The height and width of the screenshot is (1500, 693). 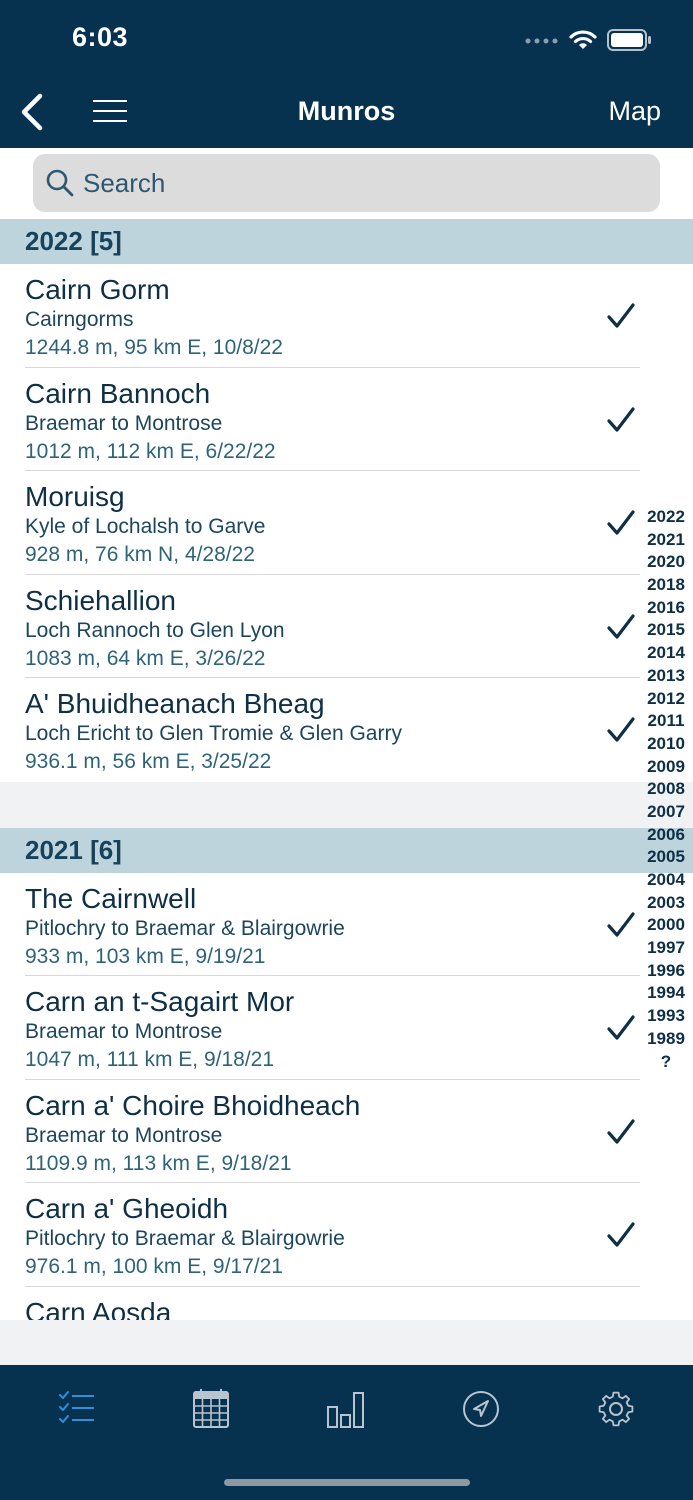 What do you see at coordinates (155, 630) in the screenshot?
I see `munro-region: Loch Rannoch to Glen Lyon` at bounding box center [155, 630].